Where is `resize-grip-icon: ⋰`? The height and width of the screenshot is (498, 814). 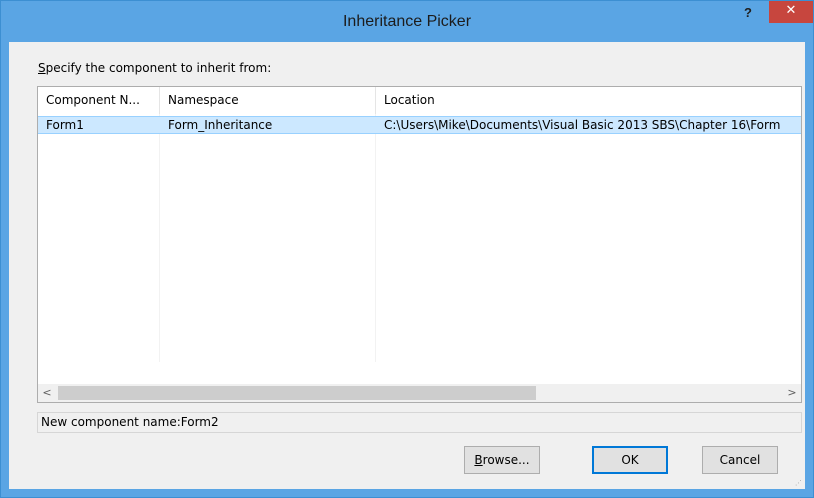 resize-grip-icon: ⋰ is located at coordinates (799, 483).